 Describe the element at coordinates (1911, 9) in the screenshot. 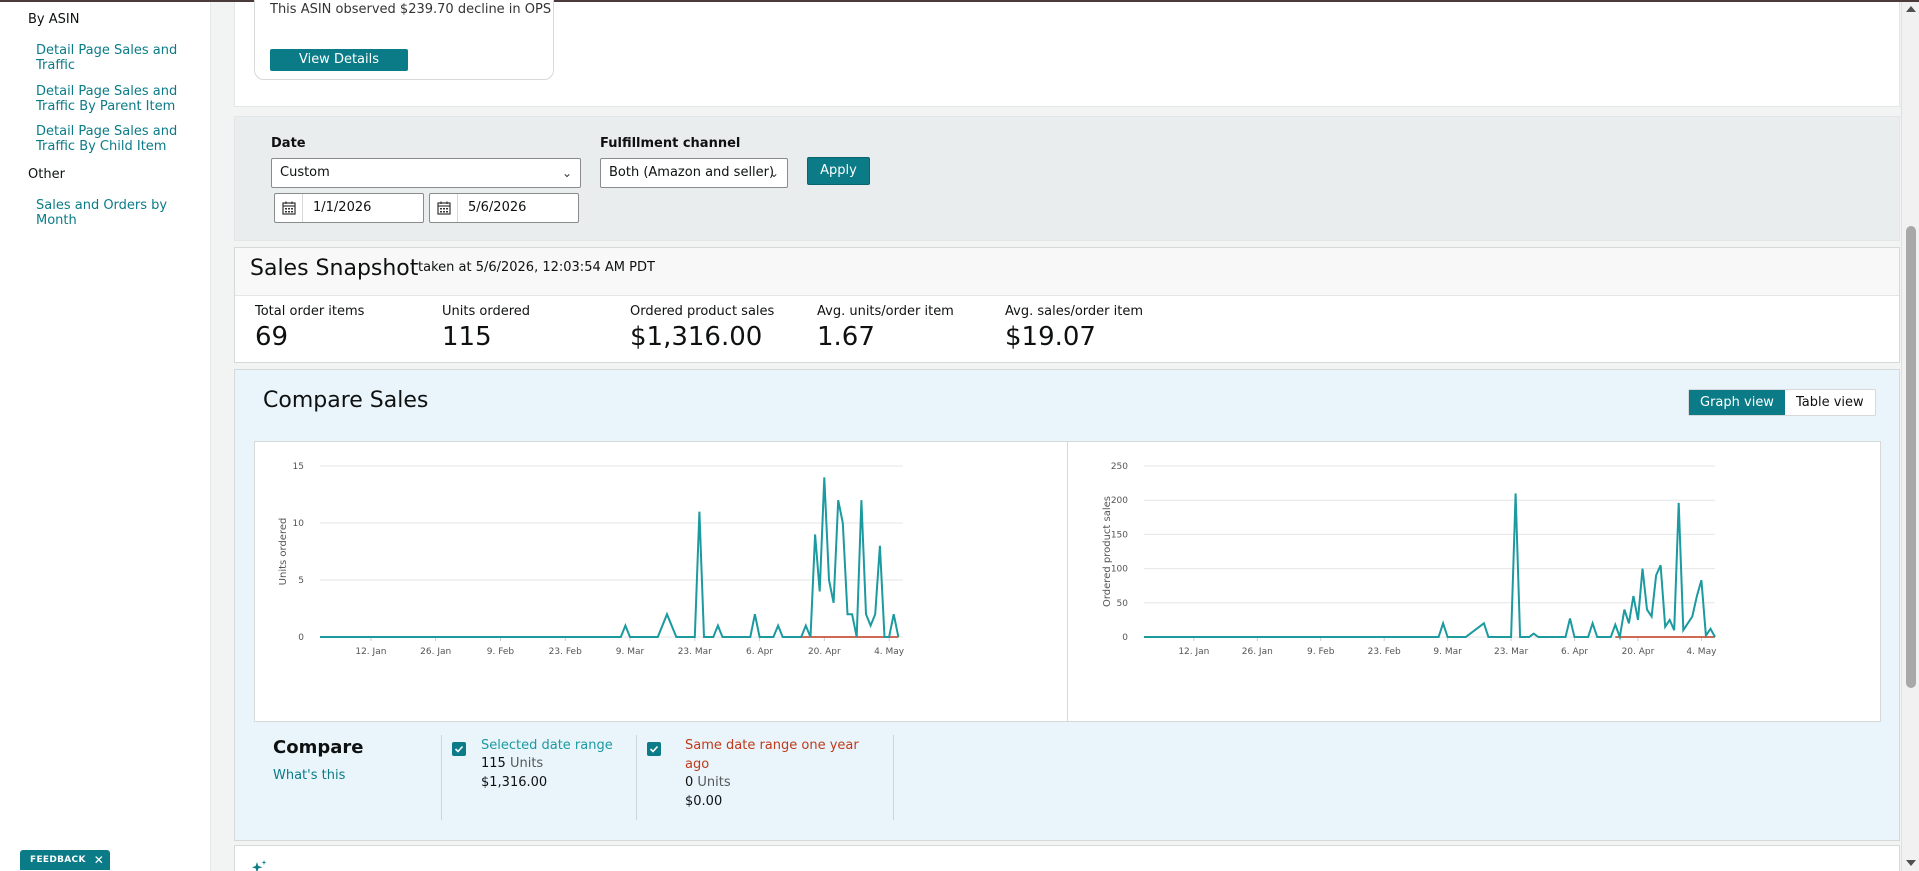

I see `scroll-up-arrow-icon` at that location.